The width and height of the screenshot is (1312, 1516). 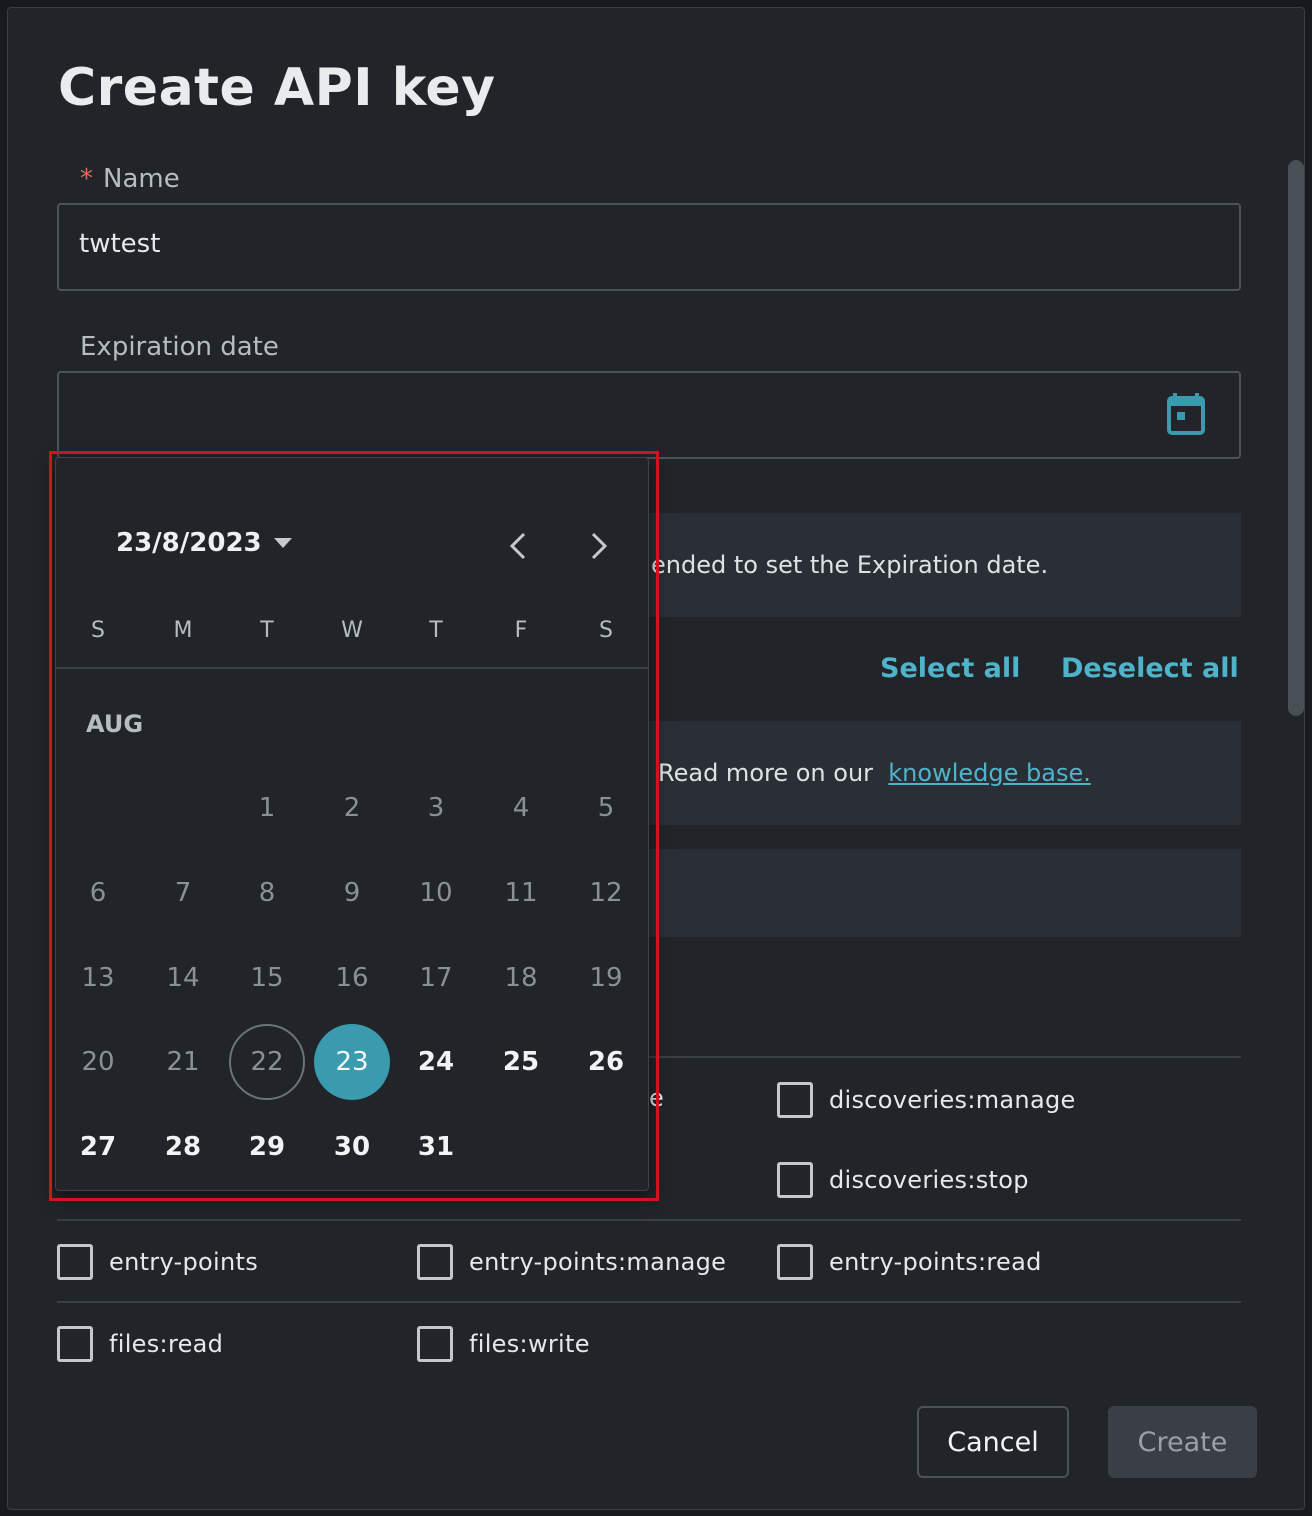 What do you see at coordinates (86, 179) in the screenshot?
I see `required-mark: *` at bounding box center [86, 179].